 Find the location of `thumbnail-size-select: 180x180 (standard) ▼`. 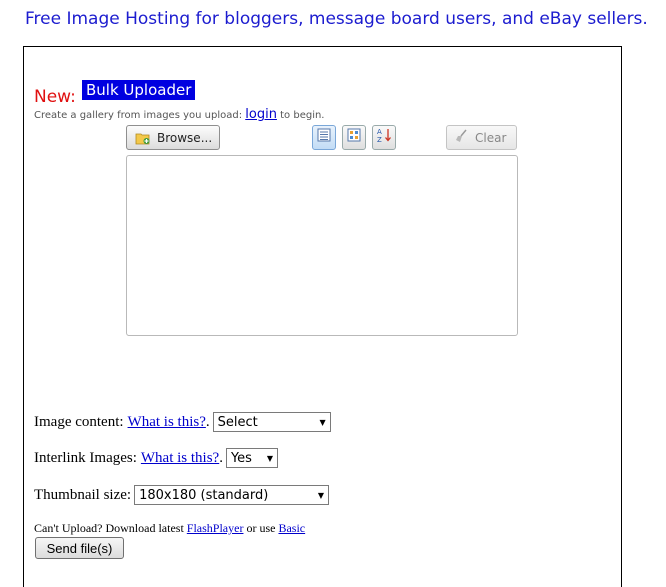

thumbnail-size-select: 180x180 (standard) ▼ is located at coordinates (232, 495).